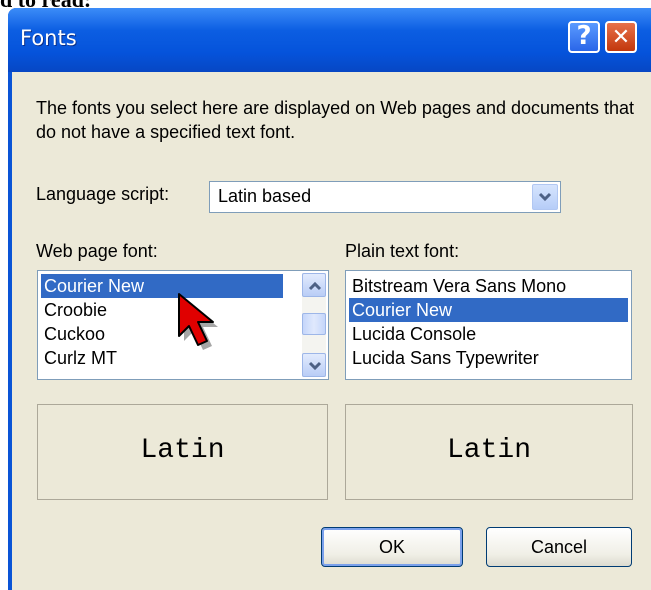 Image resolution: width=651 pixels, height=590 pixels. I want to click on chevron-up-icon, so click(315, 286).